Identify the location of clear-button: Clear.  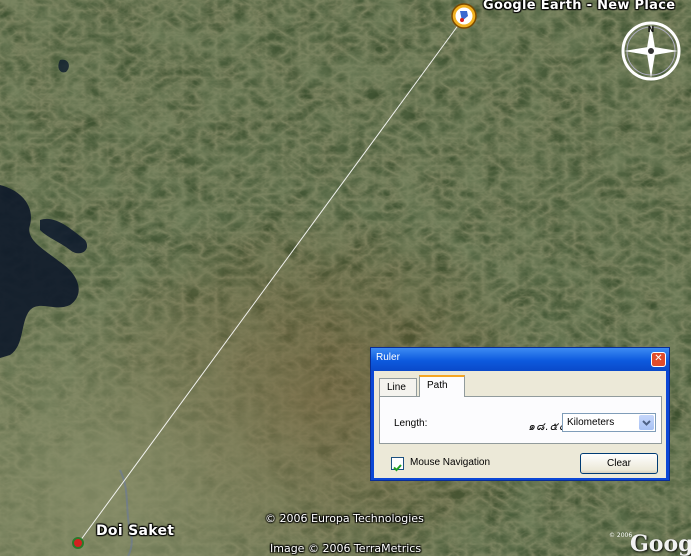
(619, 463).